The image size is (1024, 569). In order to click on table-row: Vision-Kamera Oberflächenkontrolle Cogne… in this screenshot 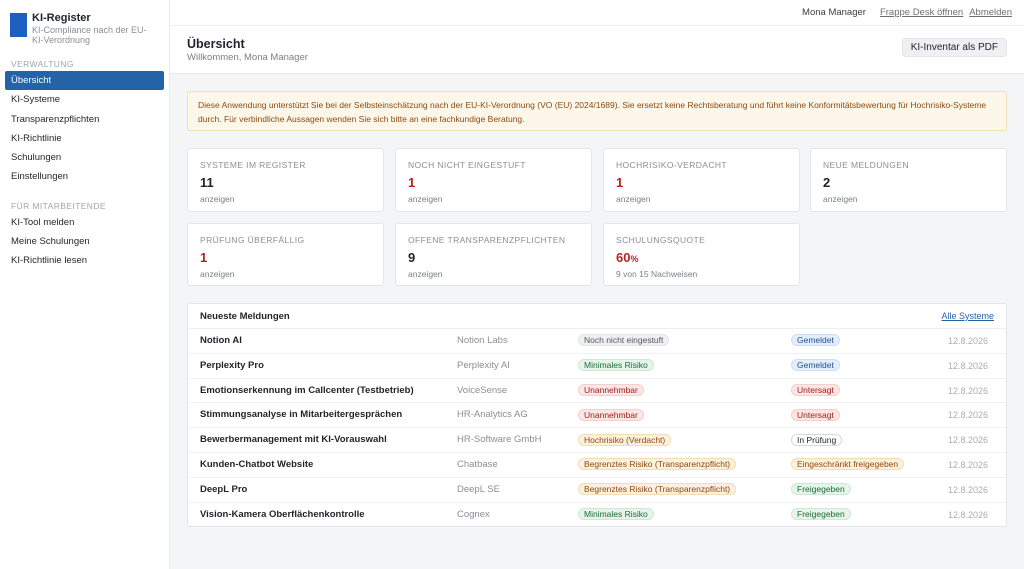, I will do `click(597, 515)`.